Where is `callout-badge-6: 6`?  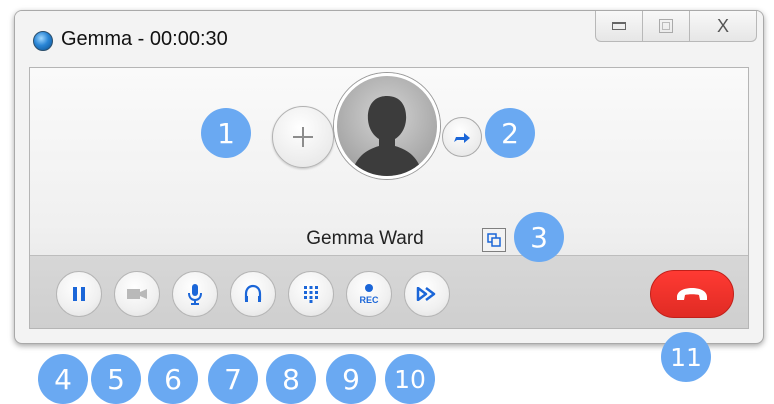
callout-badge-6: 6 is located at coordinates (173, 379).